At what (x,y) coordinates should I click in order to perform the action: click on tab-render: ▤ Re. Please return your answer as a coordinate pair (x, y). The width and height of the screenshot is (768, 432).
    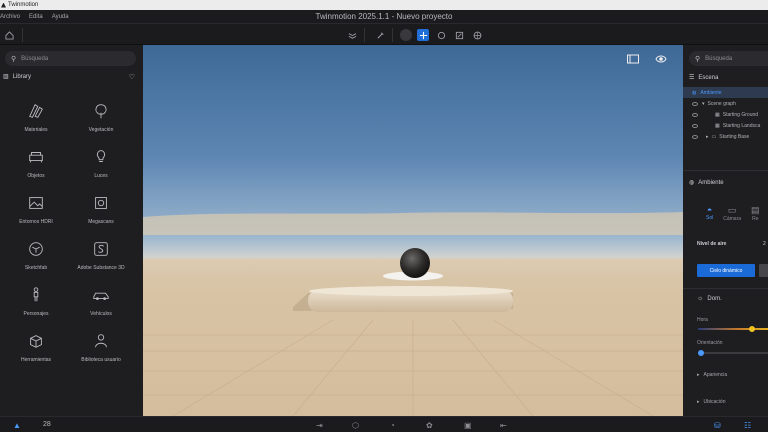
    Looking at the image, I should click on (755, 213).